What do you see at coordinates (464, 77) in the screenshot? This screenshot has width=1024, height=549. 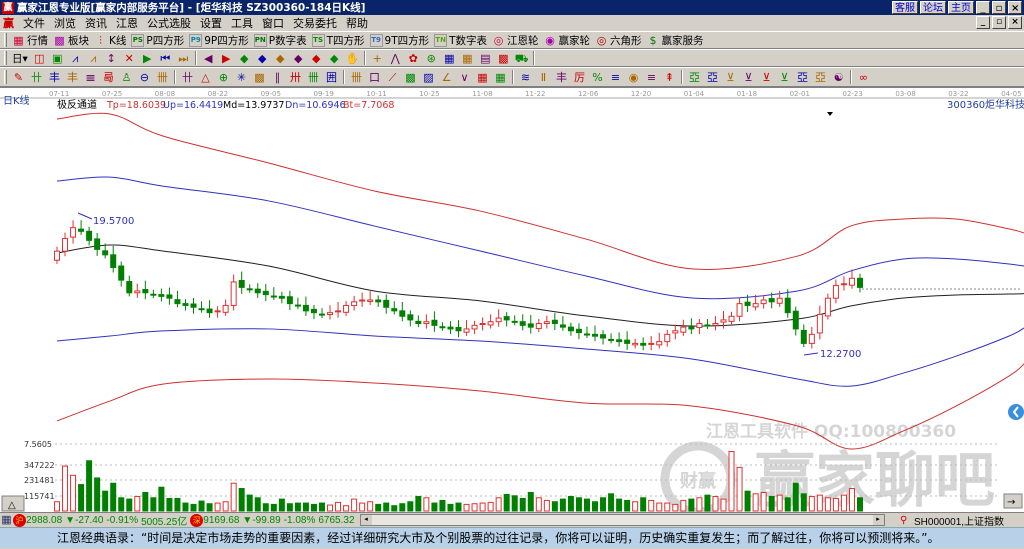 I see `tool-icon: ∨` at bounding box center [464, 77].